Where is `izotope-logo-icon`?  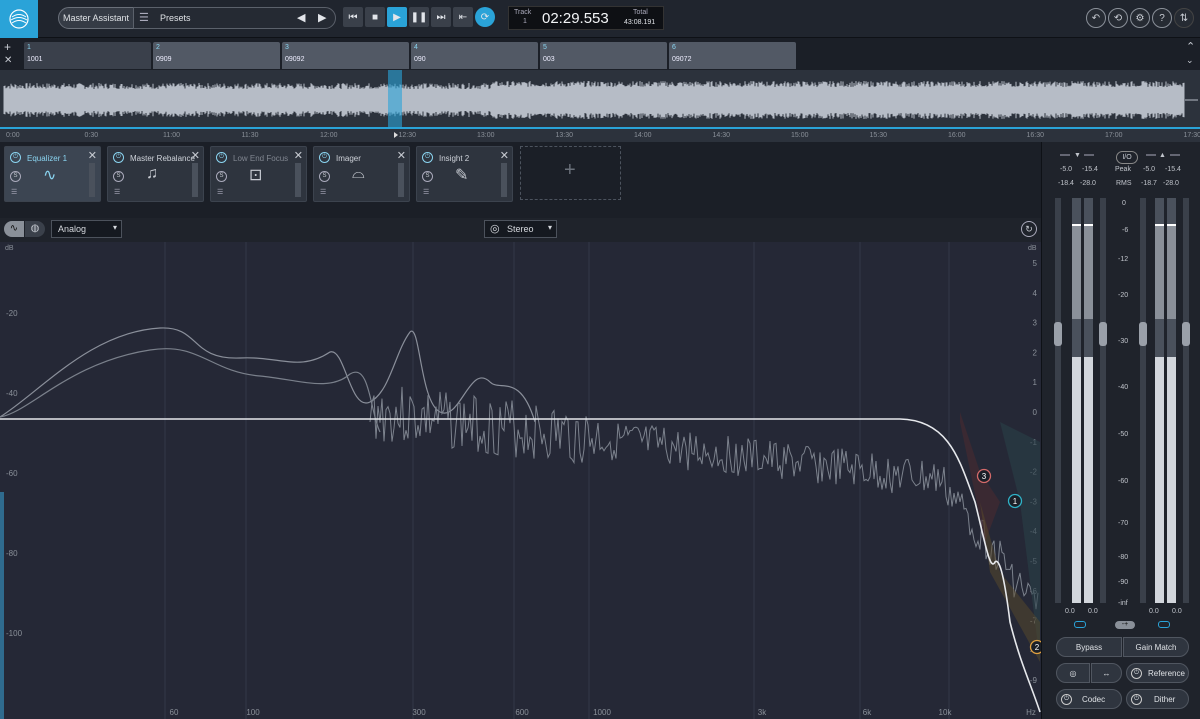 izotope-logo-icon is located at coordinates (19, 19).